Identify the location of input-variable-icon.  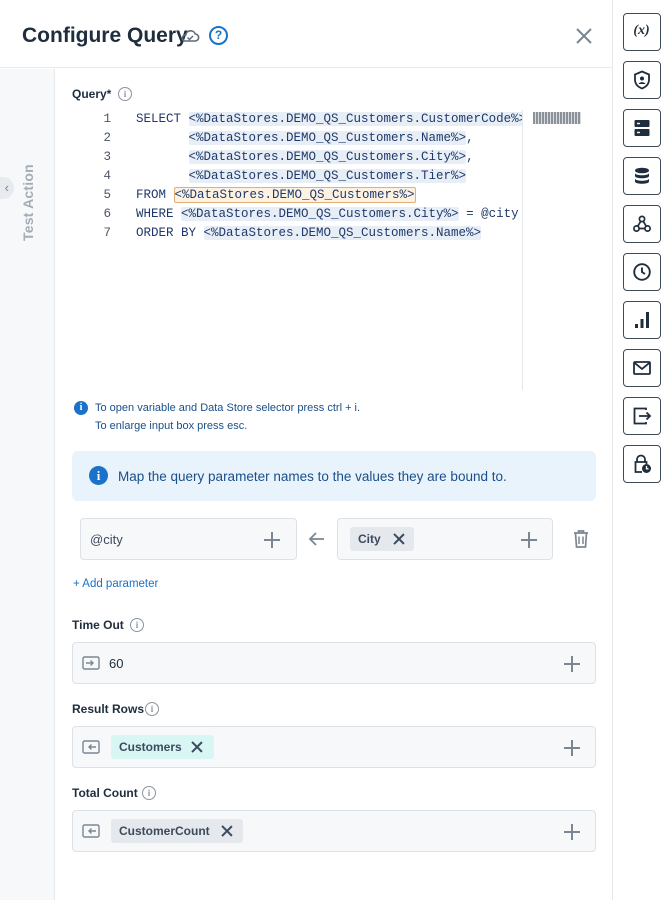
(91, 663).